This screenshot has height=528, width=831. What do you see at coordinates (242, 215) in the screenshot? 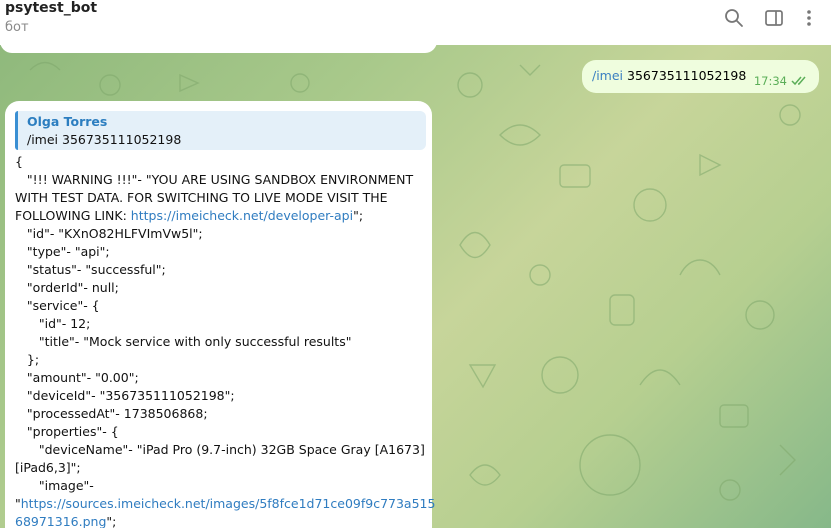
I see `message-link: https://imeicheck.net/developer-api` at bounding box center [242, 215].